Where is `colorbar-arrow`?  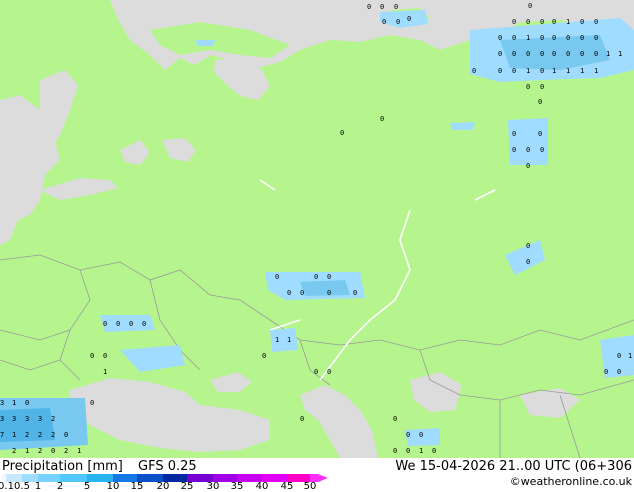
colorbar-arrow is located at coordinates (323, 478).